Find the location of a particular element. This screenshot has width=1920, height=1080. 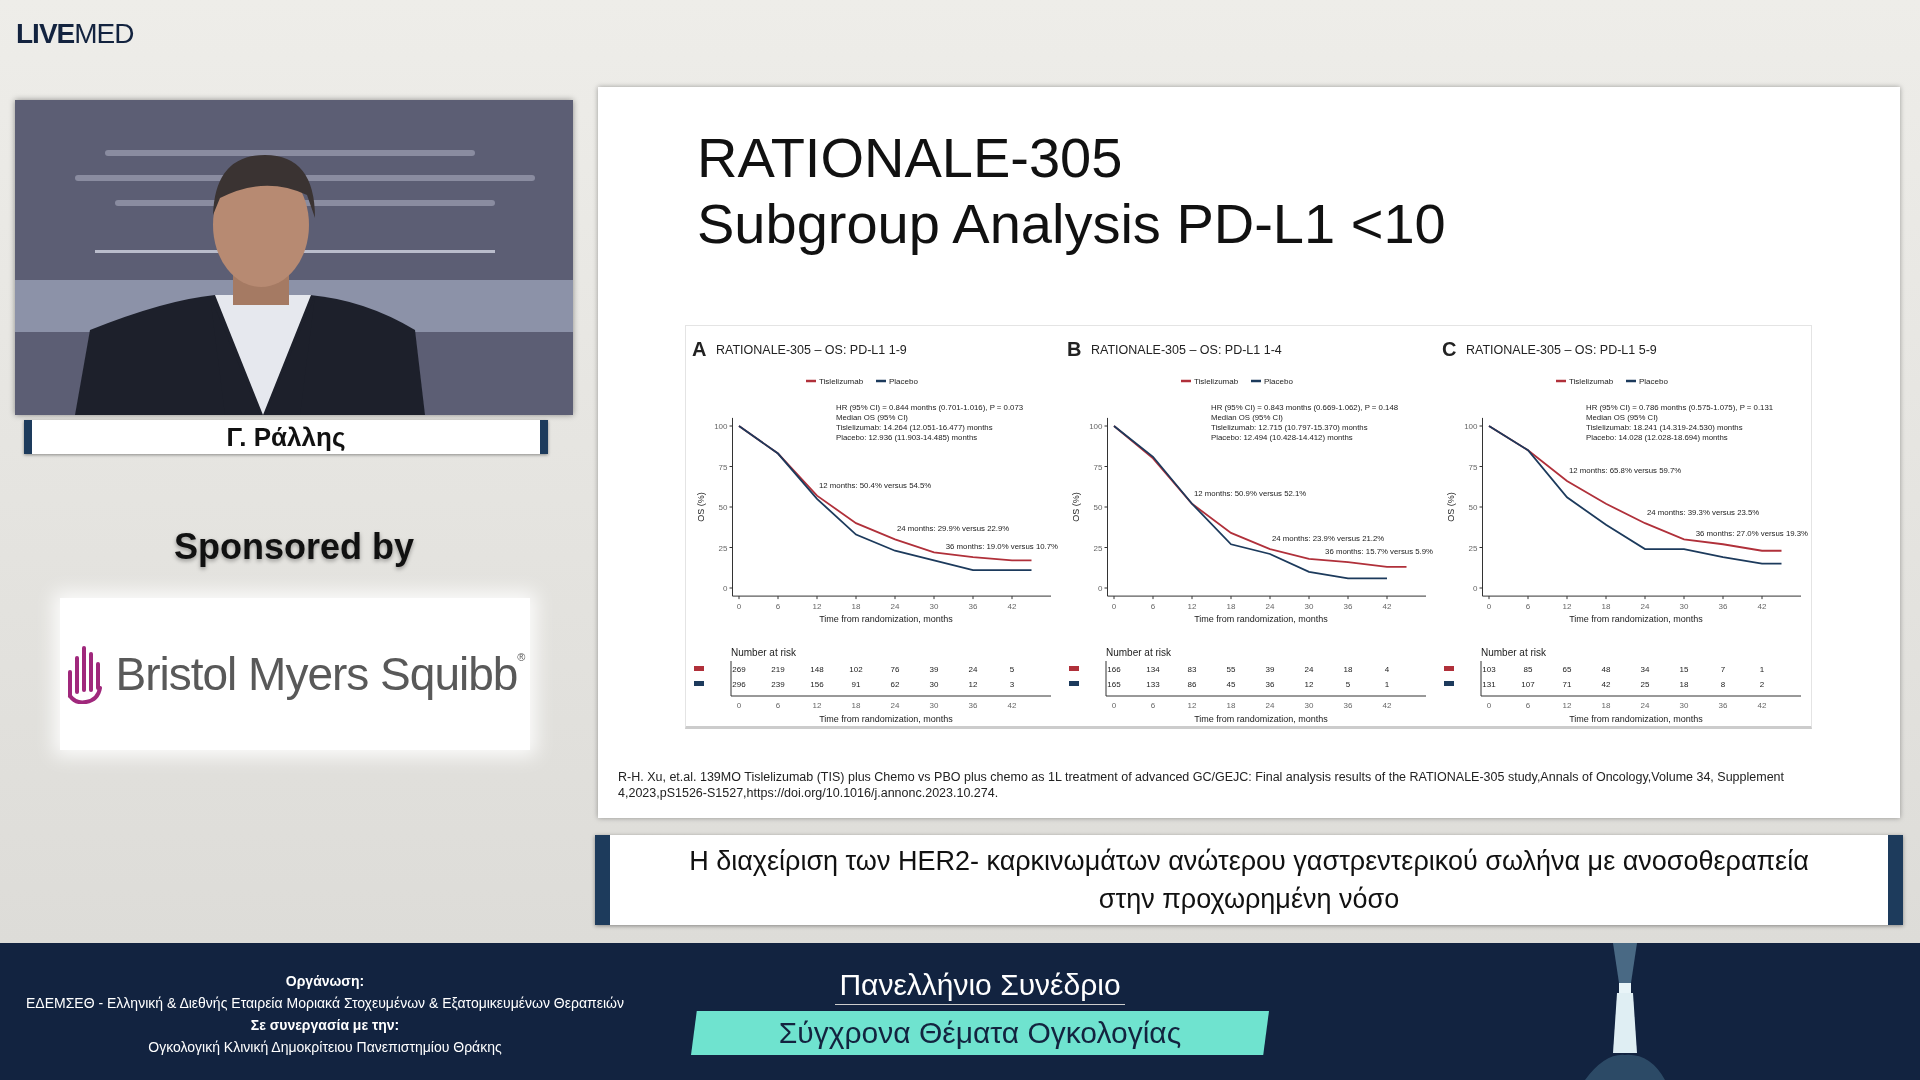

livemed-logo: LIVEMED is located at coordinates (75, 34).